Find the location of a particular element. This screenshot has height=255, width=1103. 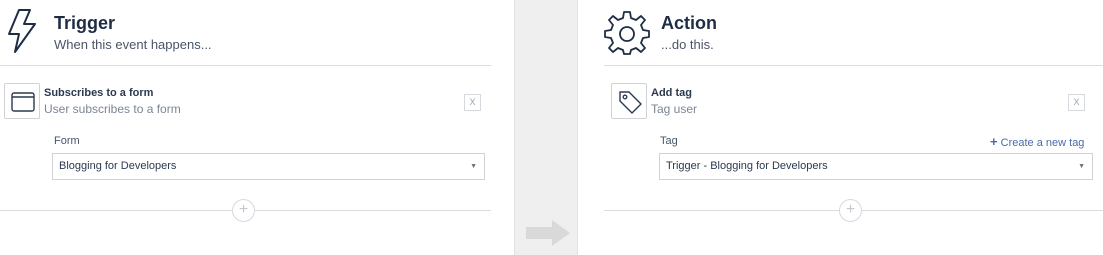

action-remove-button: X is located at coordinates (1076, 102).